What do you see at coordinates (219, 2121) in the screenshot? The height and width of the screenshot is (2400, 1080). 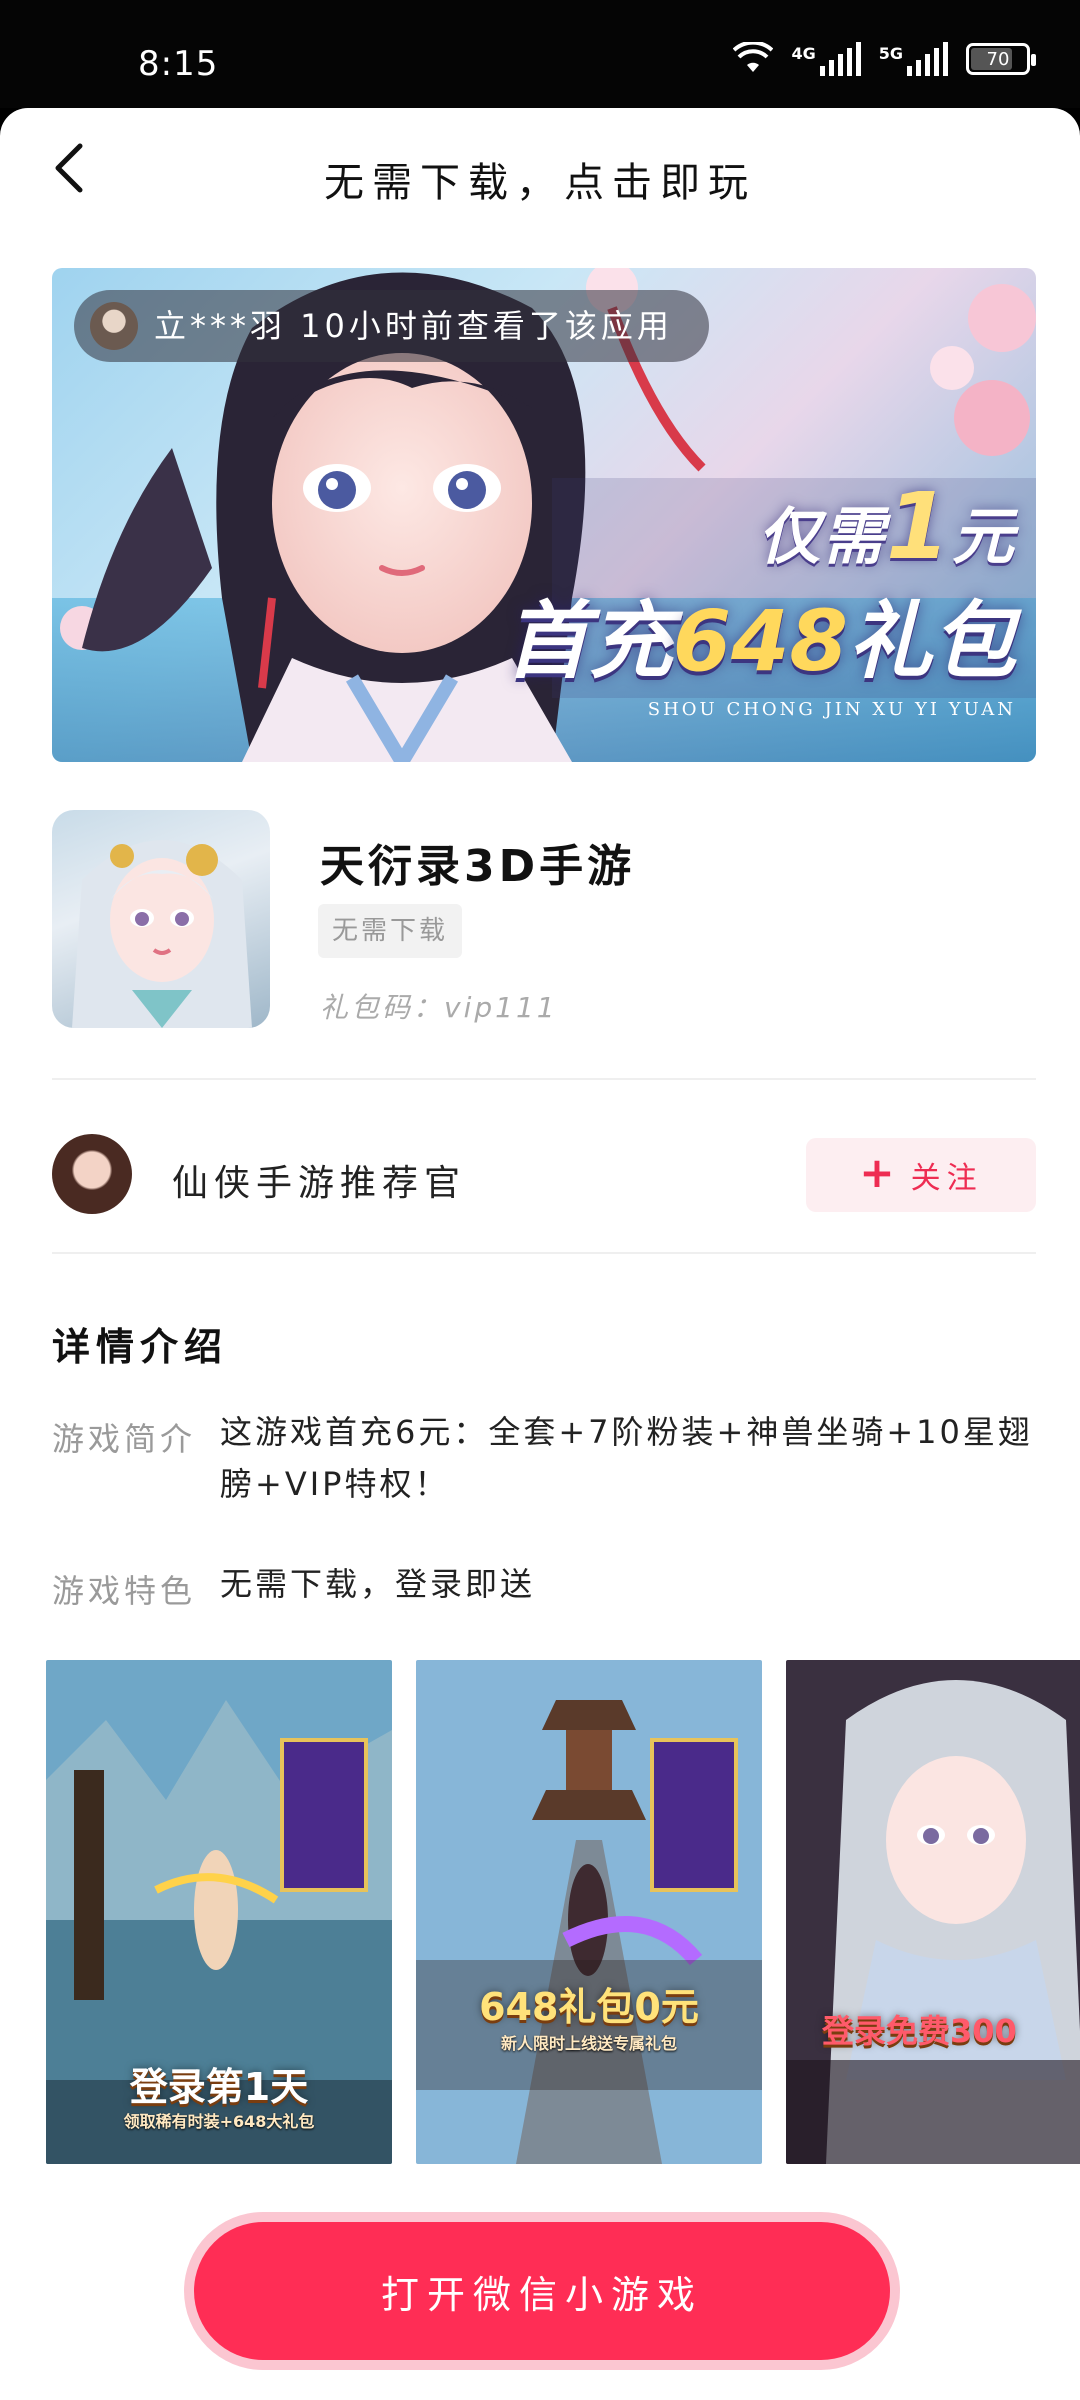 I see `screenshot-1-sub: 领取稀有时装+648大礼包` at bounding box center [219, 2121].